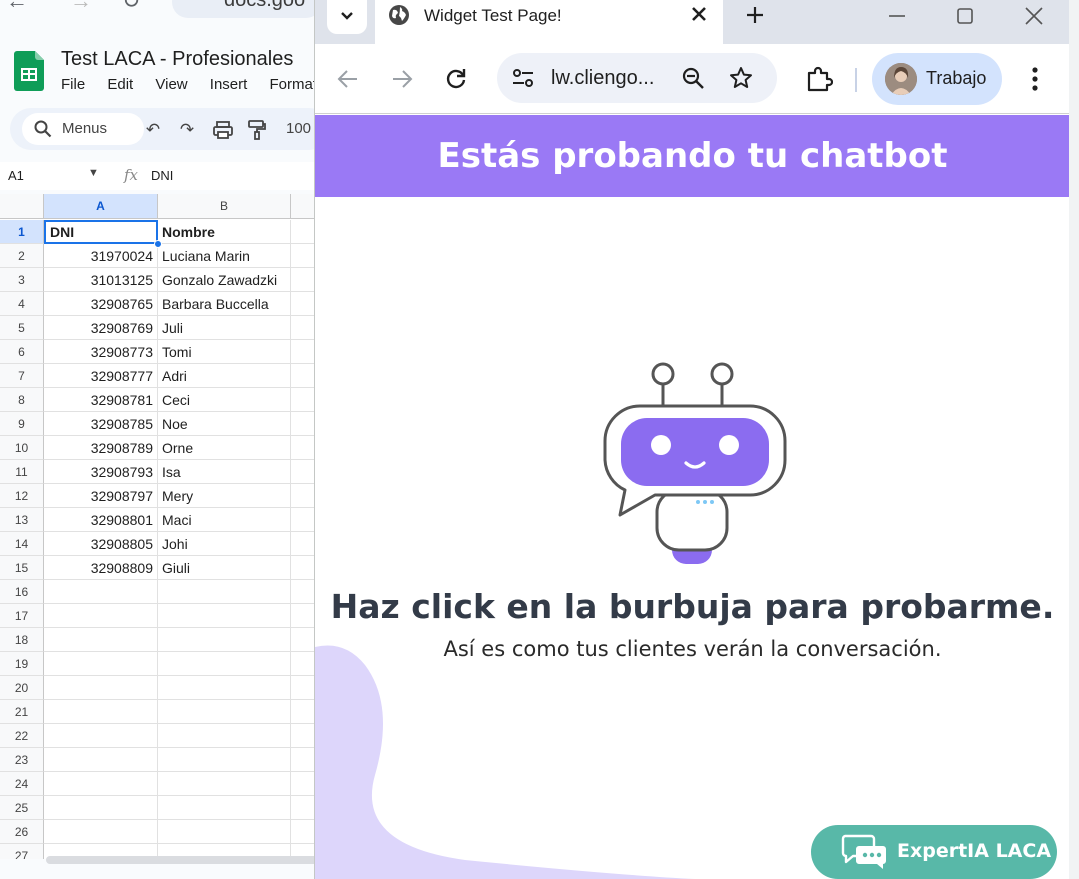 The width and height of the screenshot is (1079, 879). Describe the element at coordinates (101, 206) in the screenshot. I see `column-header-a: A` at that location.